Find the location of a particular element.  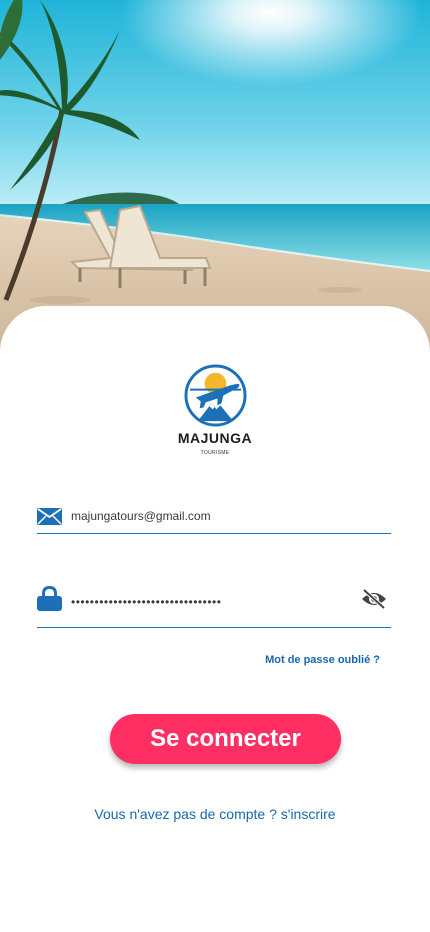

eye-slash-icon is located at coordinates (374, 599).